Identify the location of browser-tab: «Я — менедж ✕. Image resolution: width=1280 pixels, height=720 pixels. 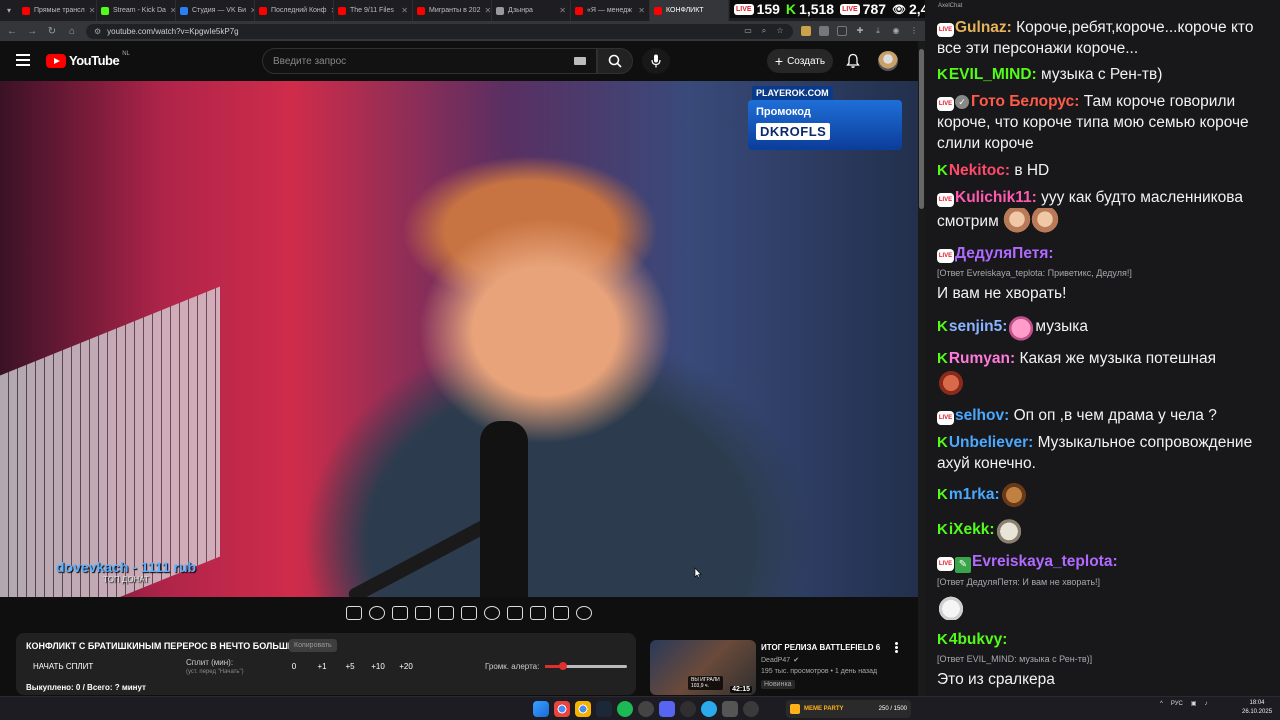
(610, 10).